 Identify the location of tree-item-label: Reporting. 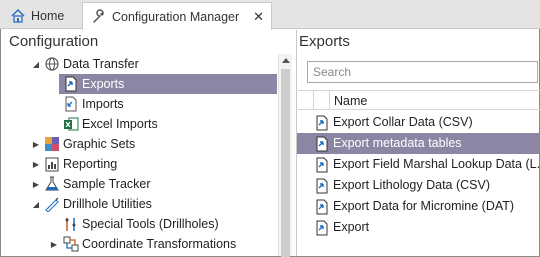
(90, 164).